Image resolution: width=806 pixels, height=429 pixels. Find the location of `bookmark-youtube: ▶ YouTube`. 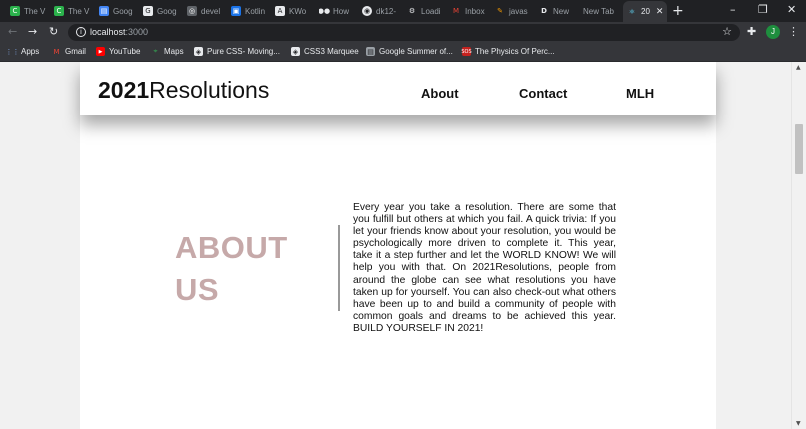

bookmark-youtube: ▶ YouTube is located at coordinates (118, 51).